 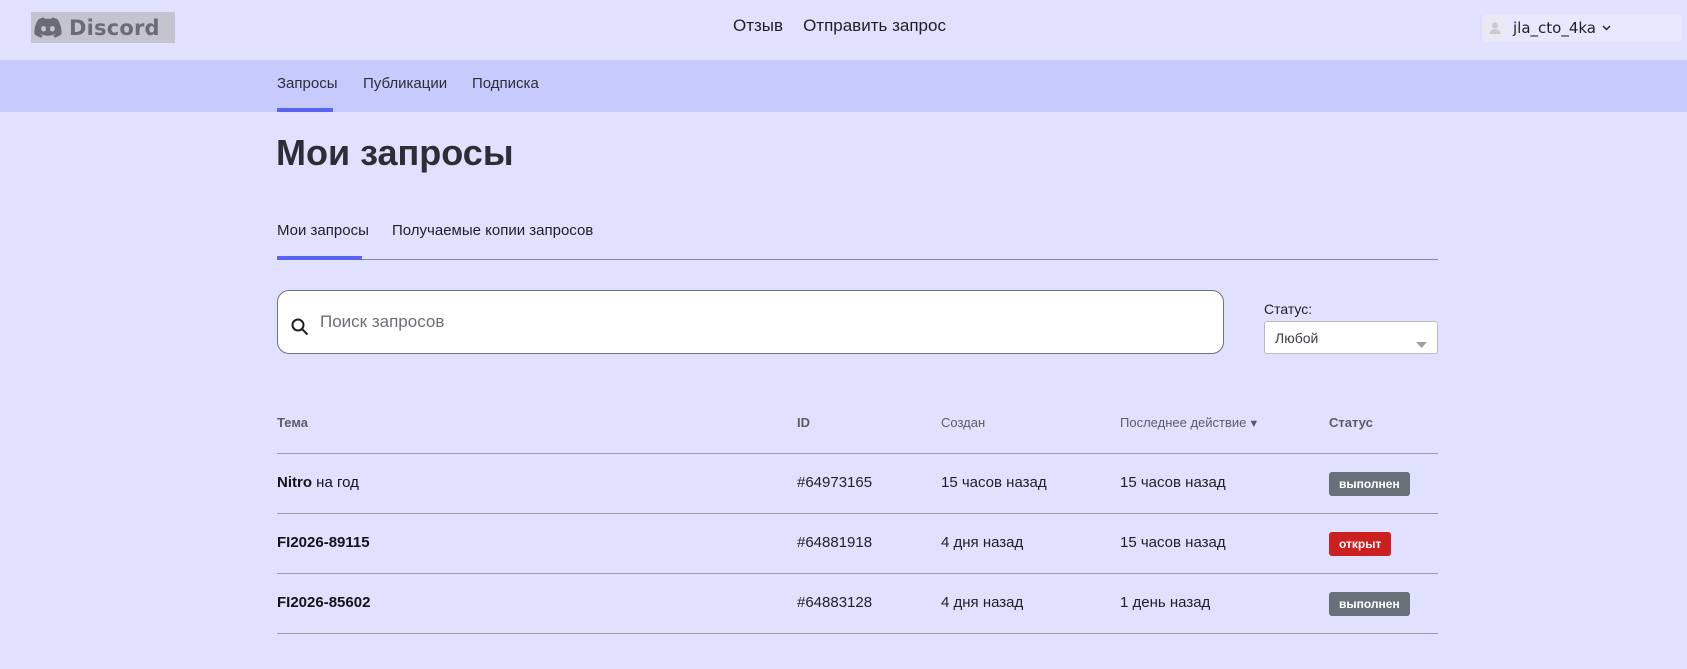 I want to click on user-name: jla_cto_4ka, so click(x=1554, y=28).